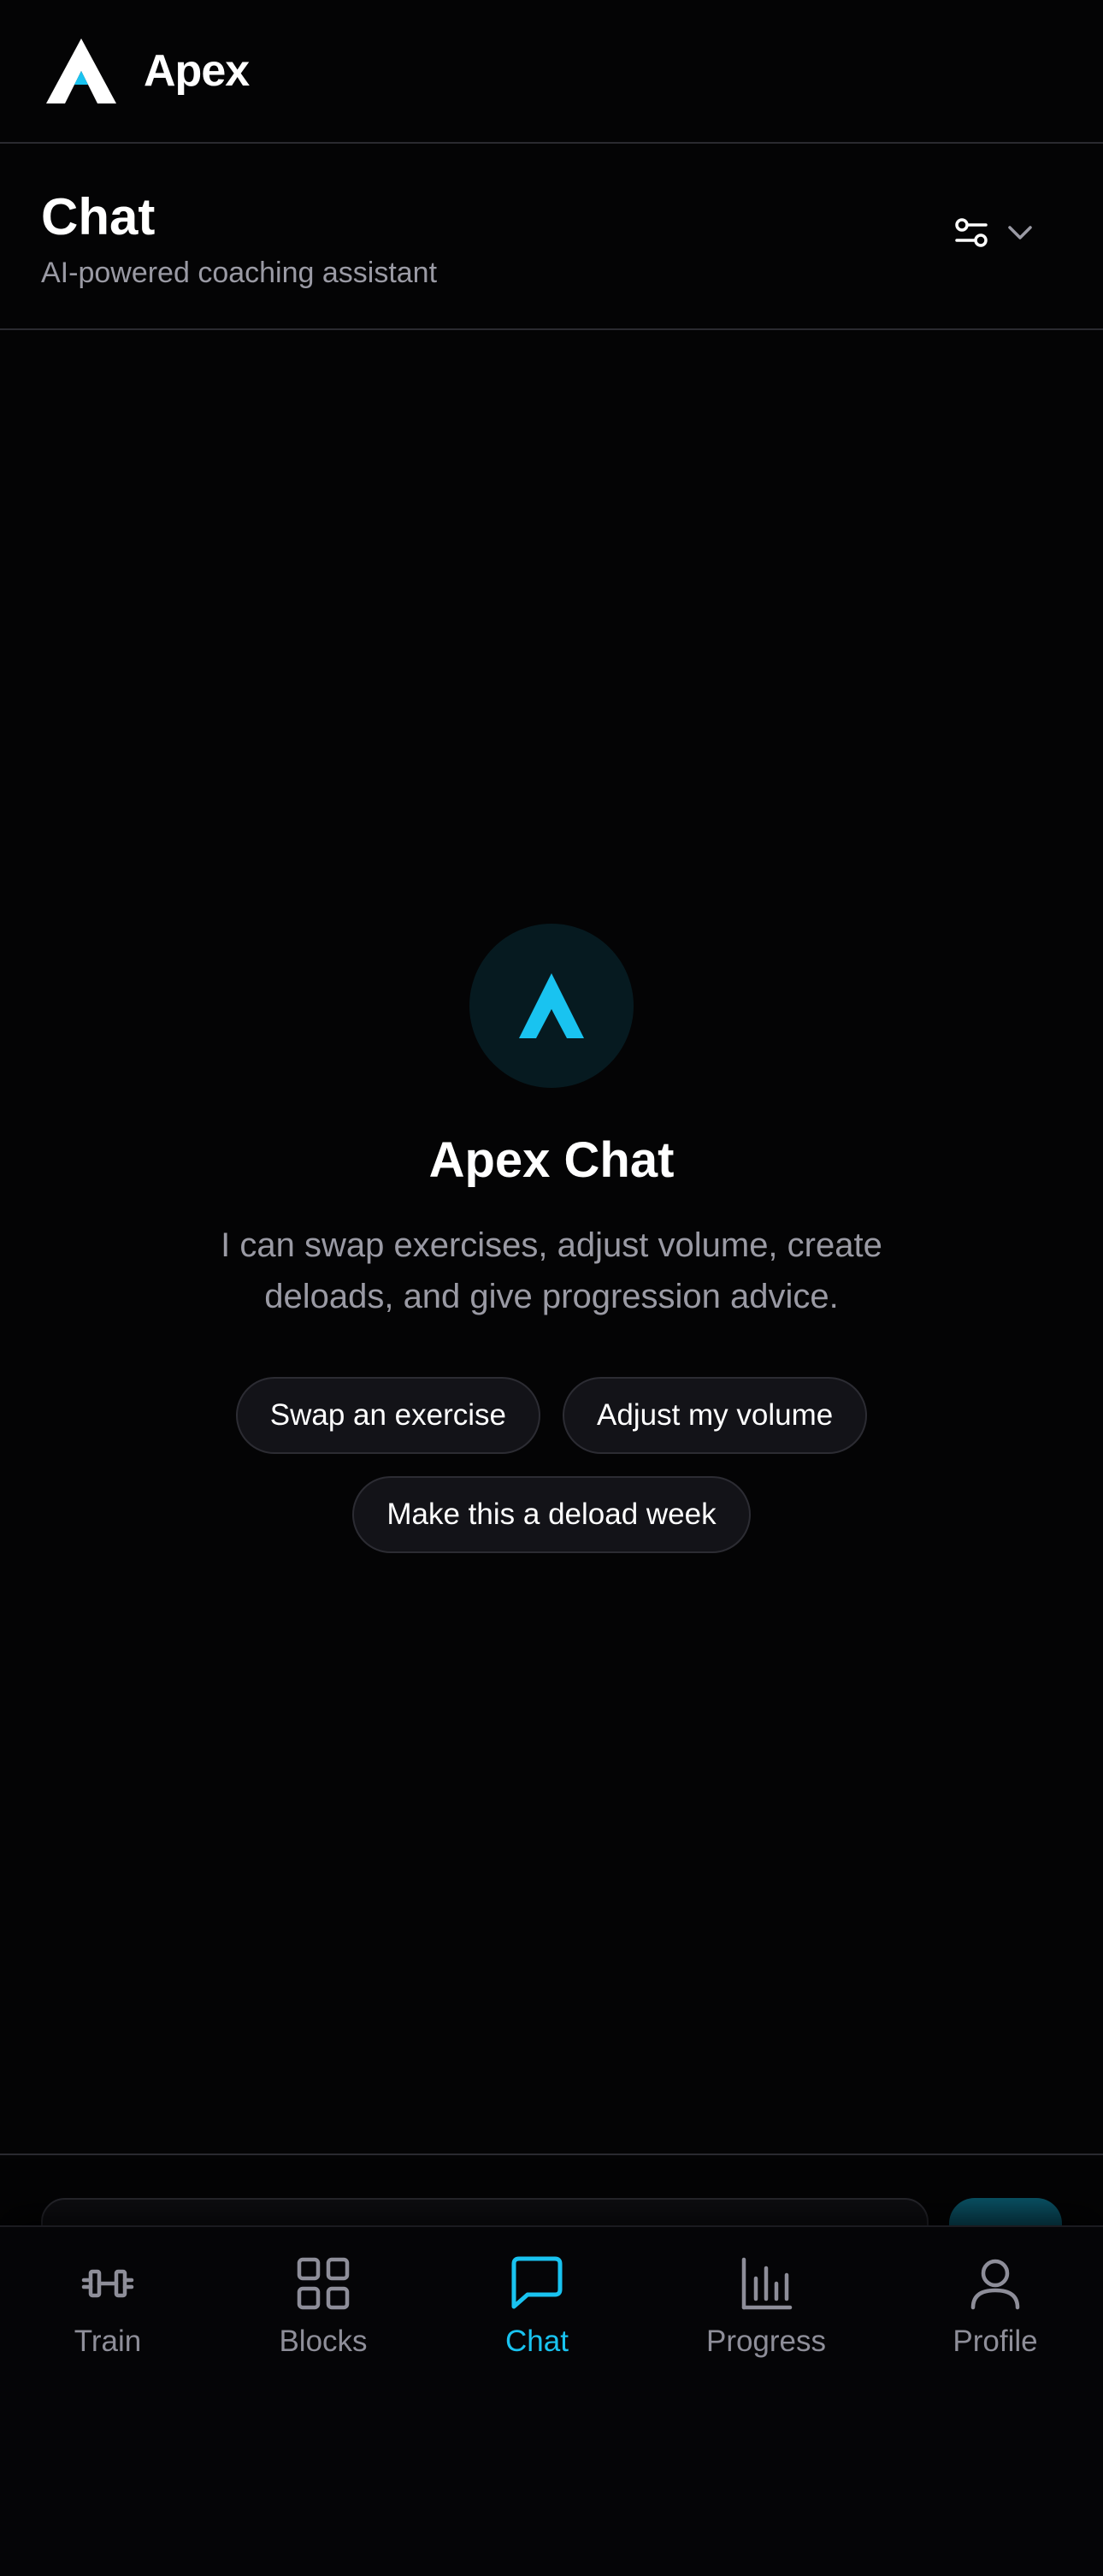  What do you see at coordinates (537, 2283) in the screenshot?
I see `chat-bubble-icon` at bounding box center [537, 2283].